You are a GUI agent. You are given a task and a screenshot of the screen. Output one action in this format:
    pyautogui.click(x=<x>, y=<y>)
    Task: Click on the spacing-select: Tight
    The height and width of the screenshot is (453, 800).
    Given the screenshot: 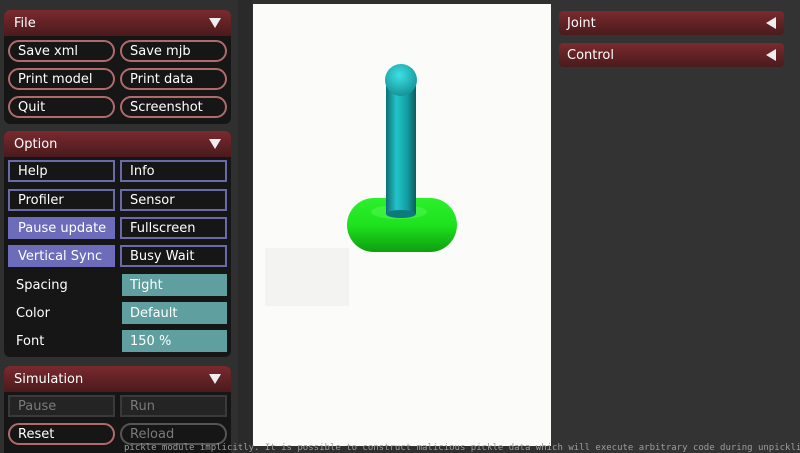 What is the action you would take?
    pyautogui.click(x=174, y=285)
    